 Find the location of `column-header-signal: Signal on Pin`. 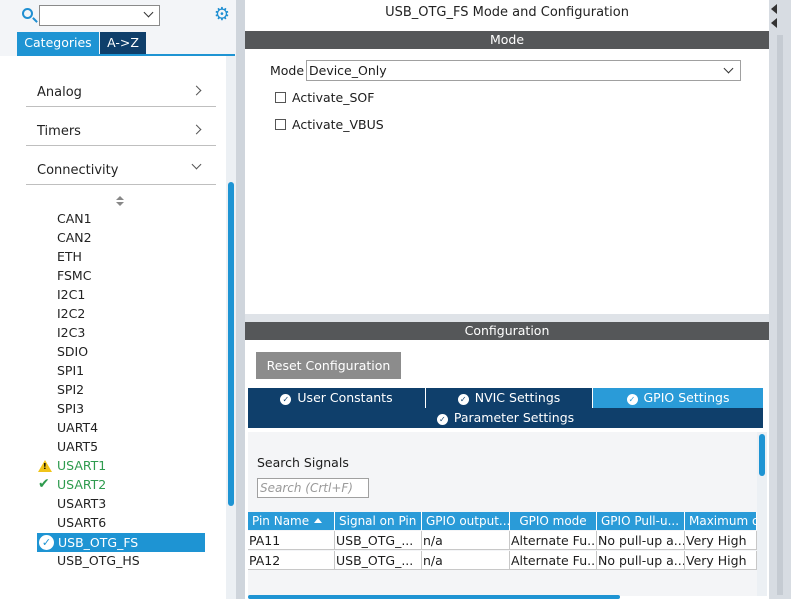

column-header-signal: Signal on Pin is located at coordinates (378, 521).